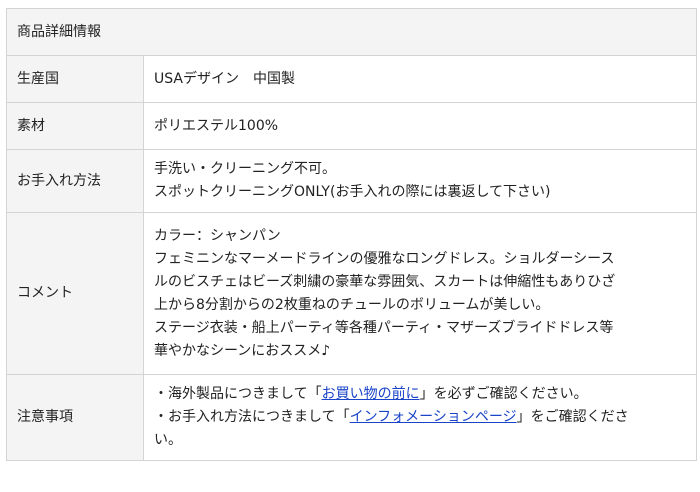 The height and width of the screenshot is (492, 700). What do you see at coordinates (75, 181) in the screenshot?
I see `care-label: お手入れ方法` at bounding box center [75, 181].